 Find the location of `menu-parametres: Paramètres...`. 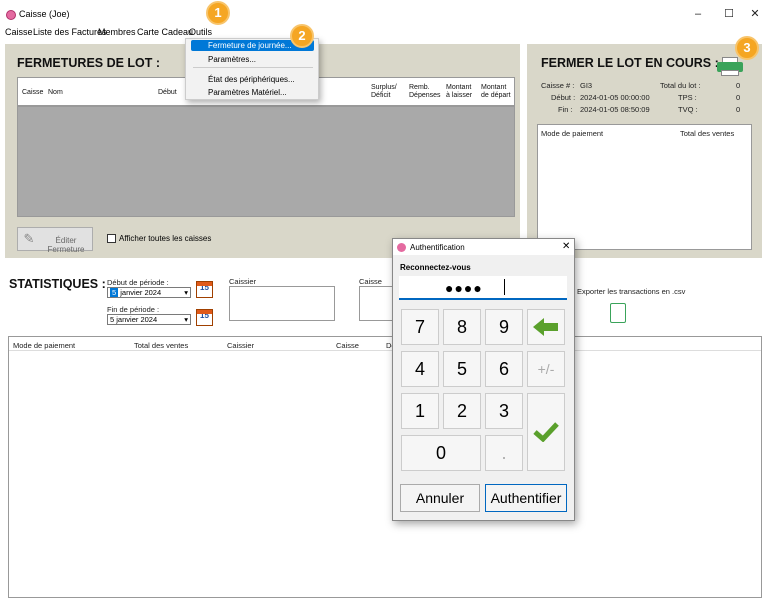

menu-parametres: Paramètres... is located at coordinates (232, 59).